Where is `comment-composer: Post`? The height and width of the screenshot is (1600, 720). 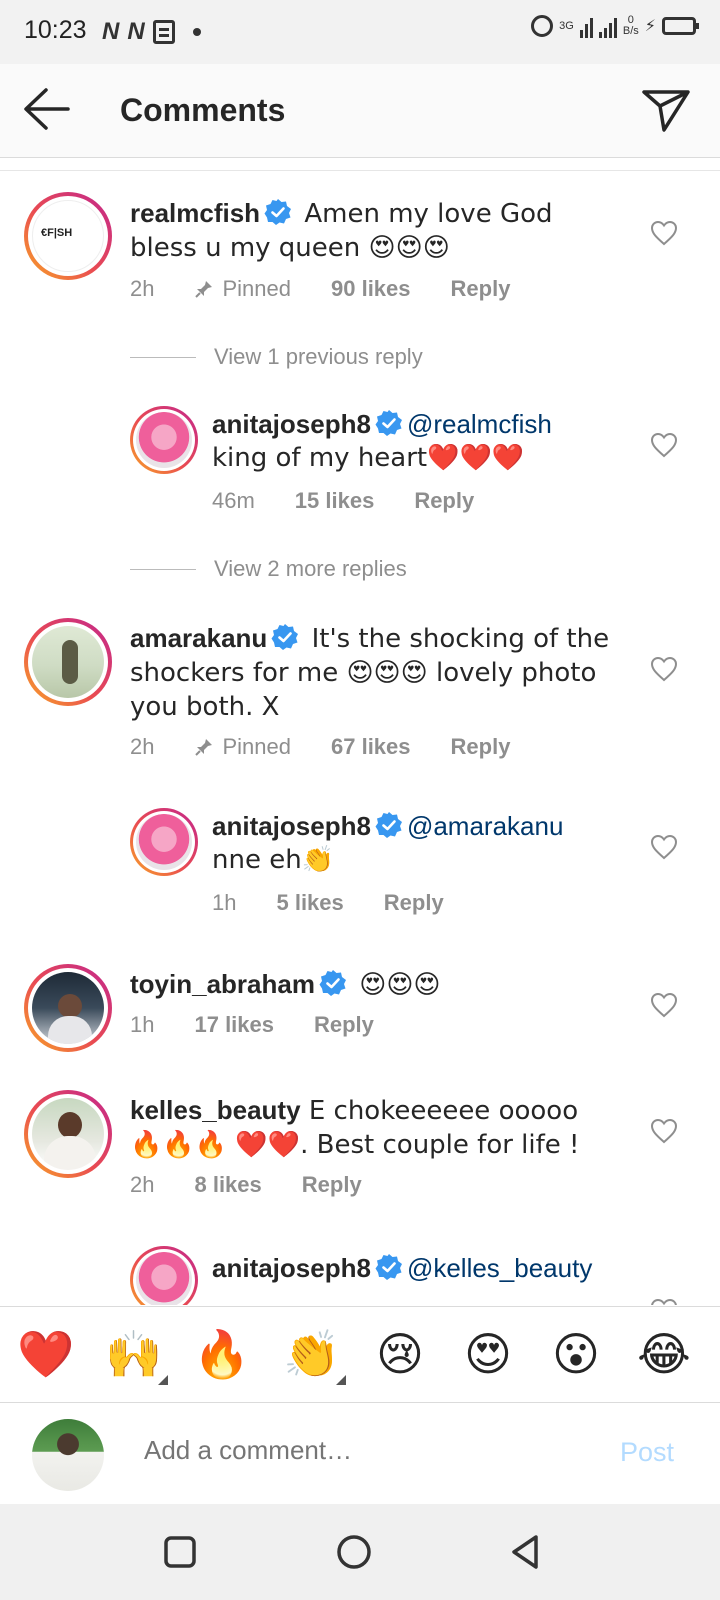 comment-composer: Post is located at coordinates (360, 1453).